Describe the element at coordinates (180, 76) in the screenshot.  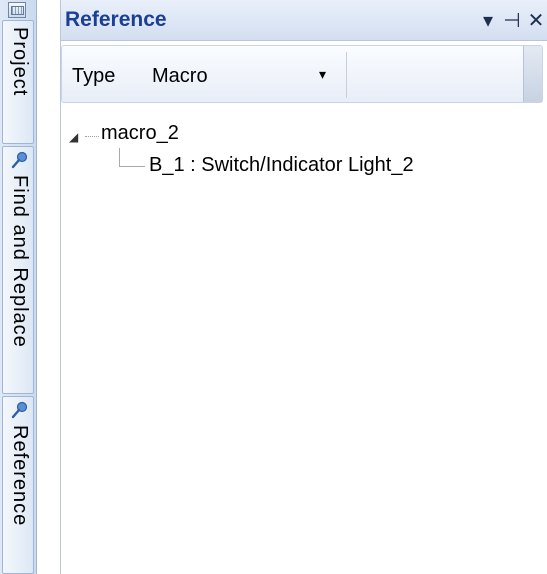
I see `type-select-value: Macro` at that location.